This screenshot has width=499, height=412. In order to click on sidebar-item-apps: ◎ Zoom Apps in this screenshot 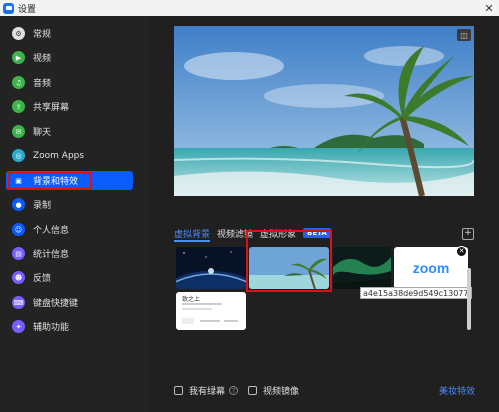, I will do `click(69, 155)`.